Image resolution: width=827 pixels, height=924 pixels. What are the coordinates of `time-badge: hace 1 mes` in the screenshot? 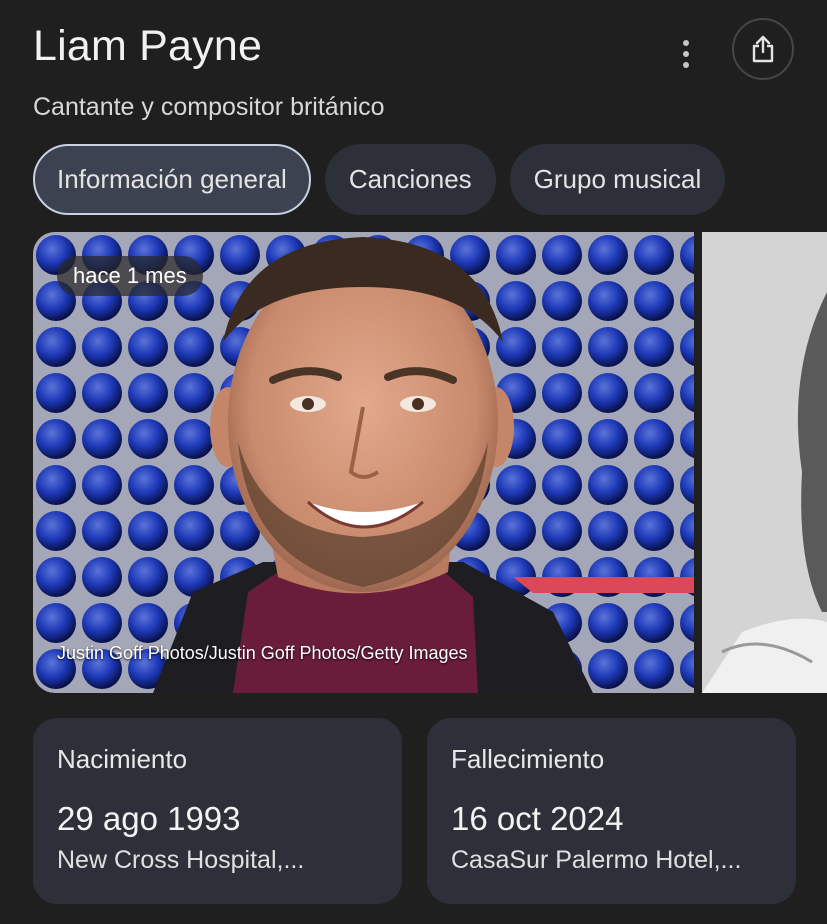 It's located at (130, 276).